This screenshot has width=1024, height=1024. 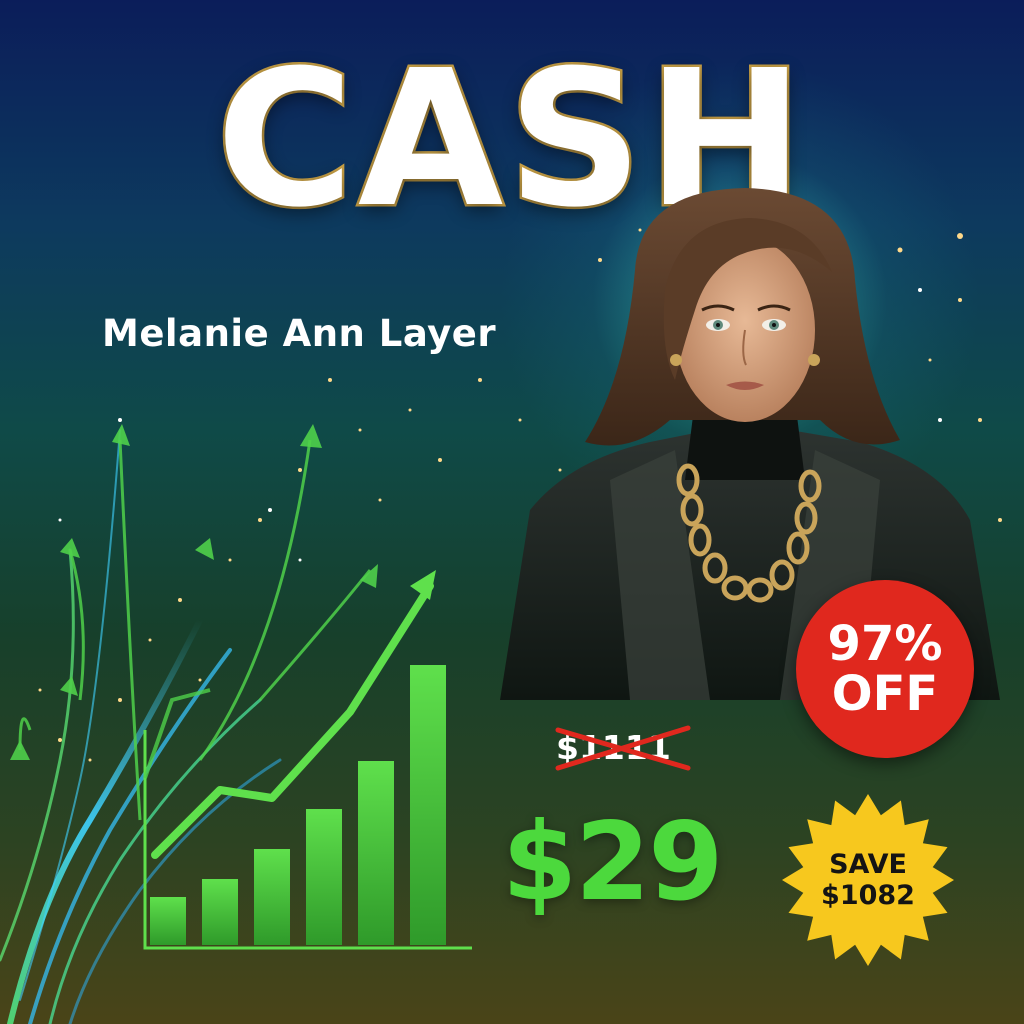 I want to click on discount-label: OFF, so click(x=885, y=694).